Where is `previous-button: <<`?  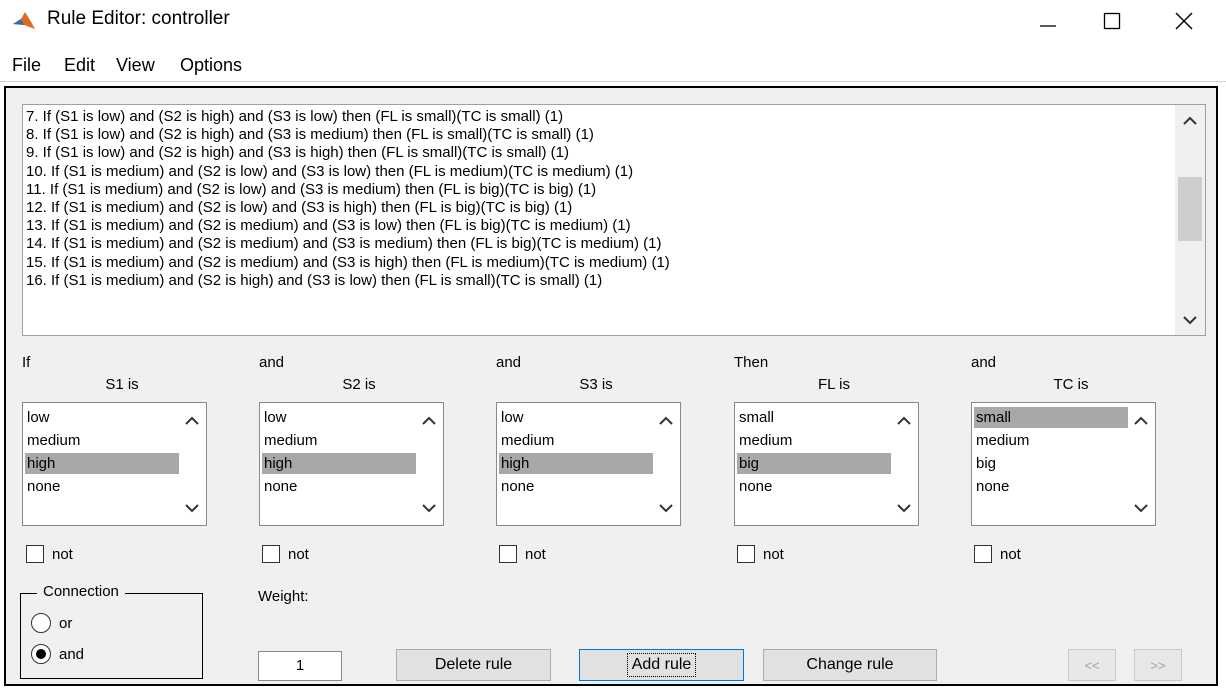
previous-button: << is located at coordinates (1092, 665).